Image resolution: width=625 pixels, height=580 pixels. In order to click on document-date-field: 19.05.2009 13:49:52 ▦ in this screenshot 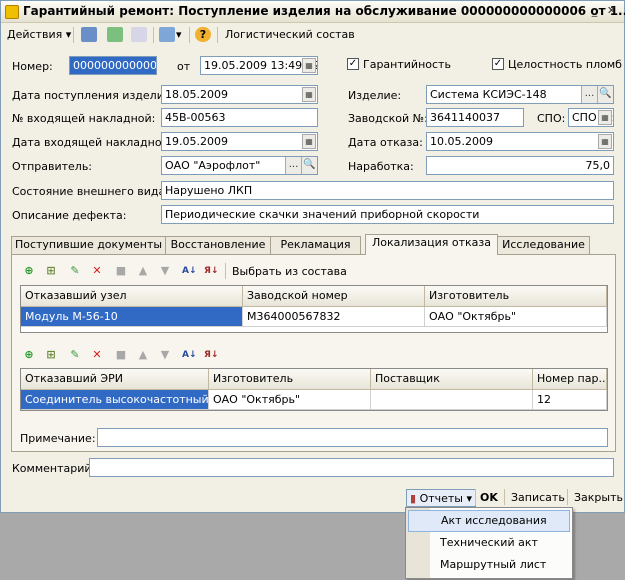, I will do `click(259, 65)`.